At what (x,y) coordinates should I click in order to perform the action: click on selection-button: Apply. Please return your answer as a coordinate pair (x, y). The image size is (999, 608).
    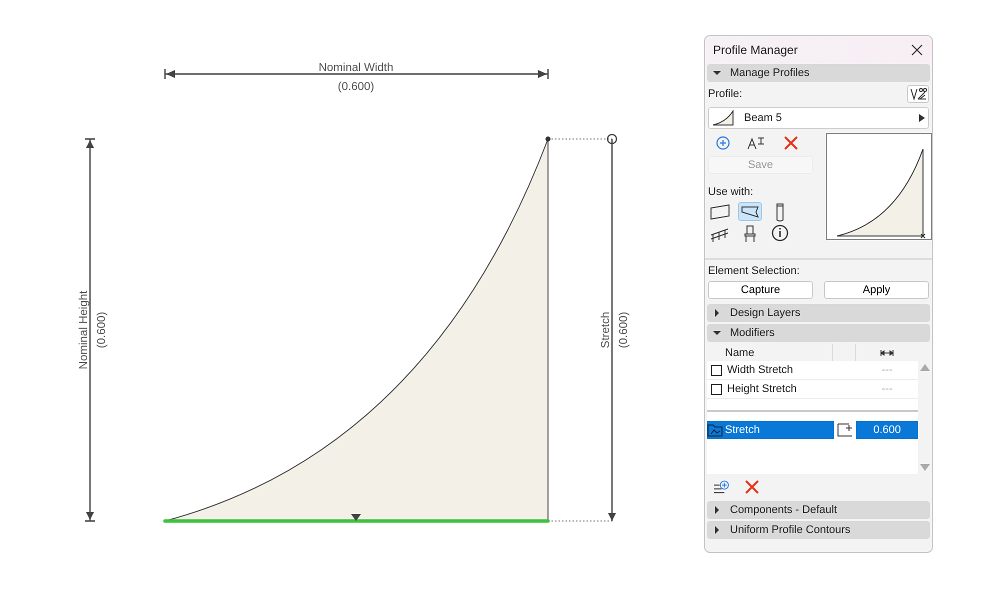
    Looking at the image, I should click on (876, 290).